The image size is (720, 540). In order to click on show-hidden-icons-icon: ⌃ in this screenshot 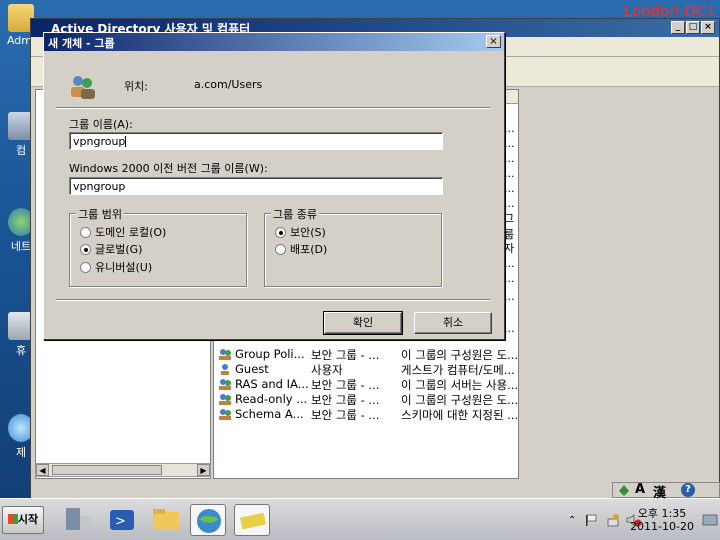, I will do `click(572, 520)`.